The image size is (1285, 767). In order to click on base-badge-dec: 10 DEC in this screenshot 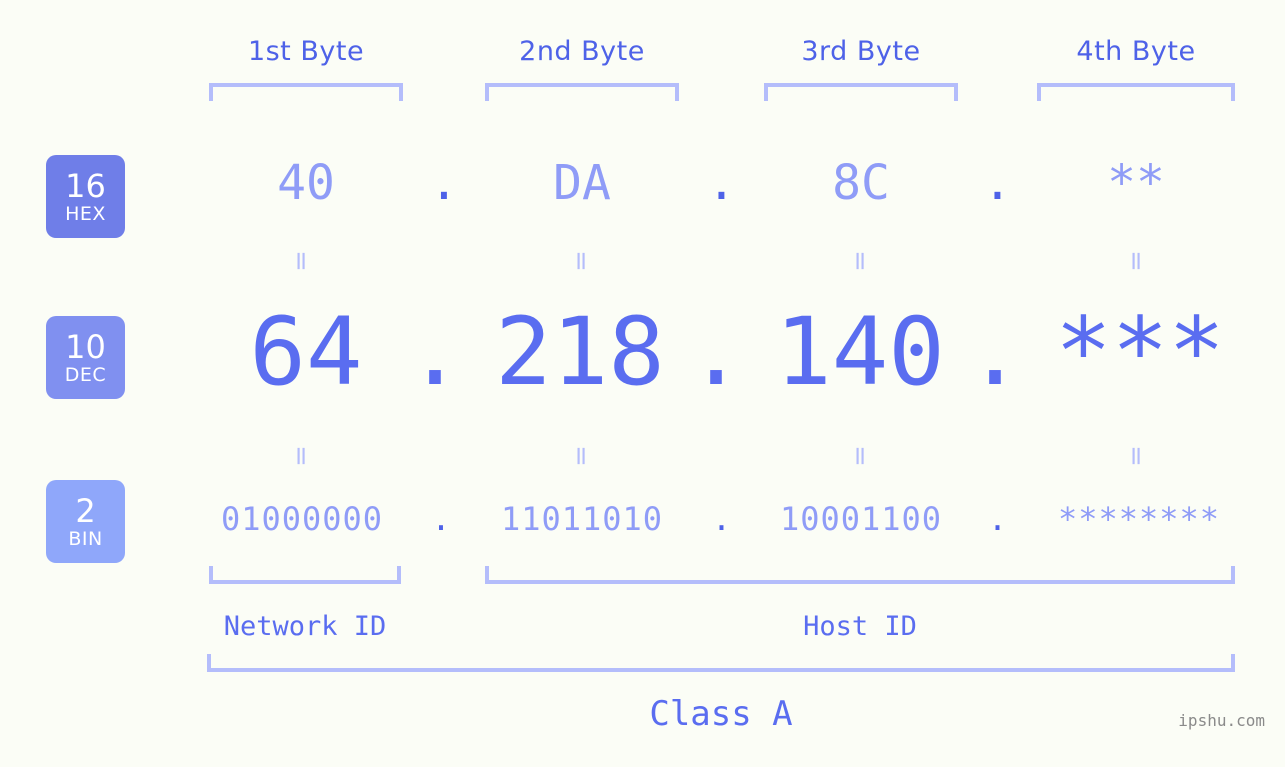, I will do `click(85, 357)`.